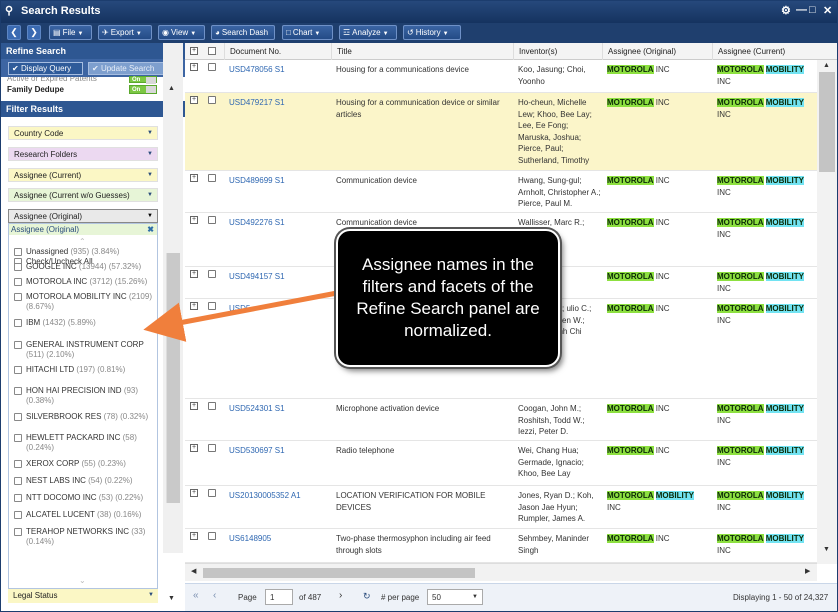  Describe the element at coordinates (657, 51) in the screenshot. I see `header-assignee-original: Assignee (Original)` at that location.